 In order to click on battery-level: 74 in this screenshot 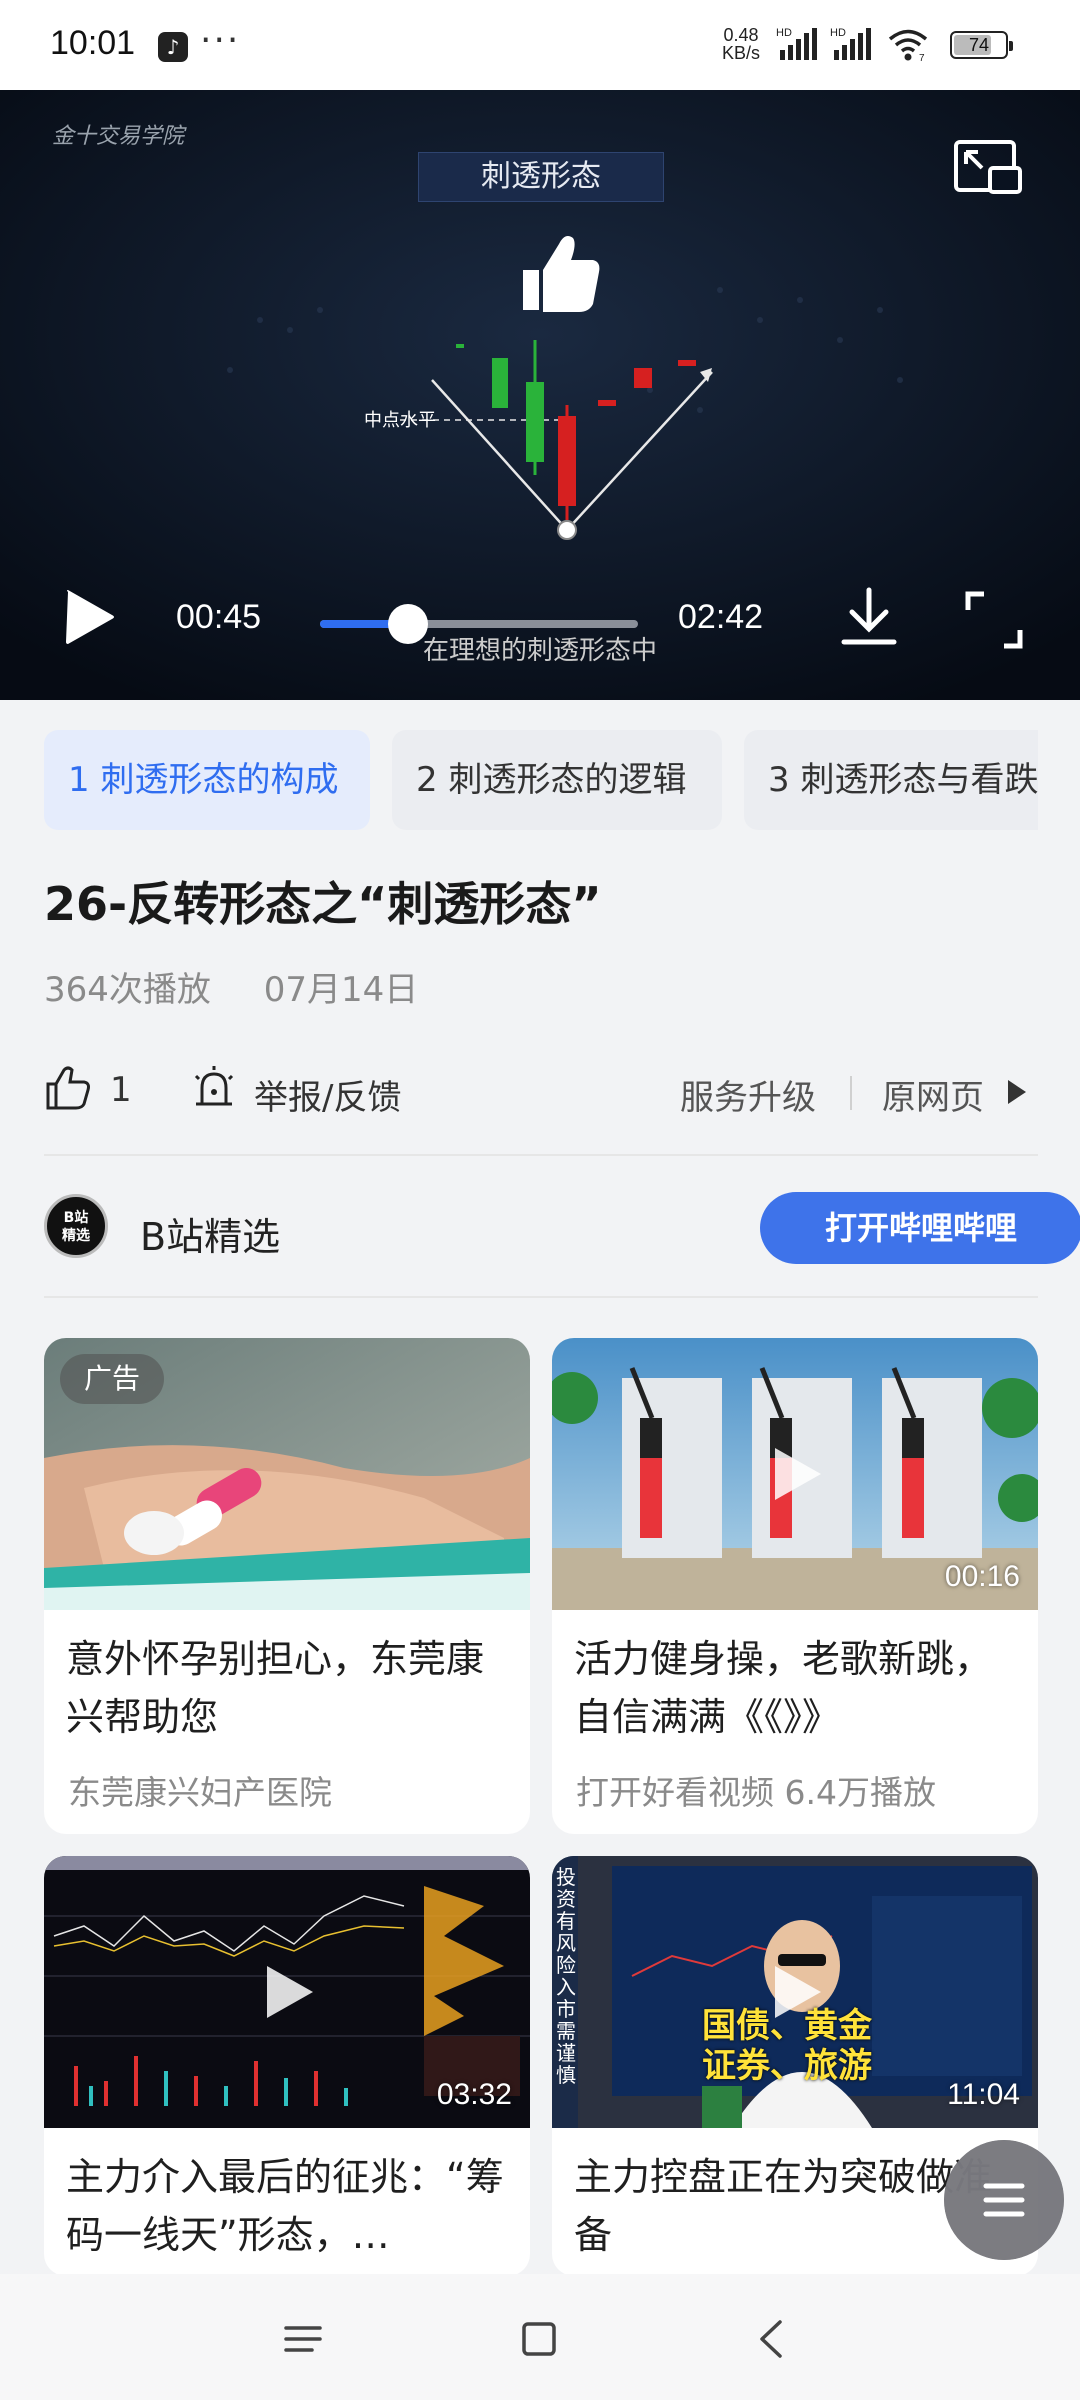, I will do `click(979, 45)`.